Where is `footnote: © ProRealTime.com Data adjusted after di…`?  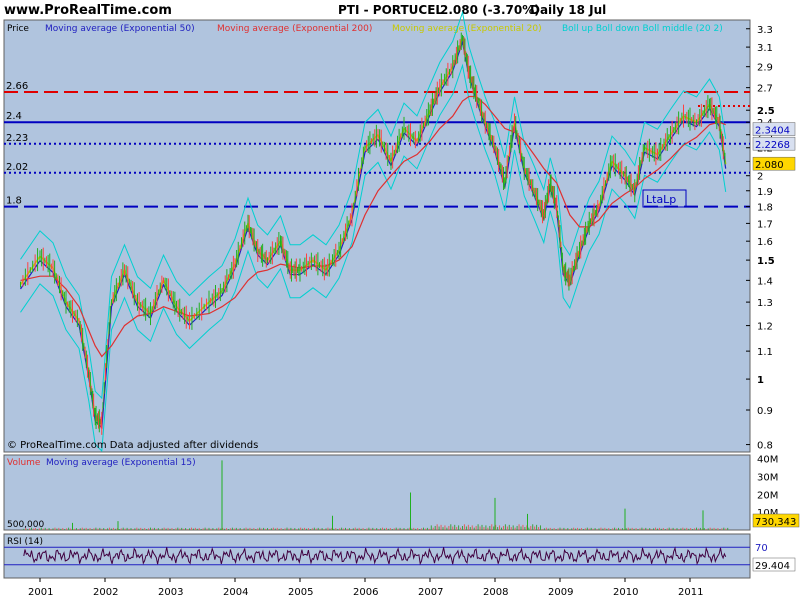 footnote: © ProRealTime.com Data adjusted after di… is located at coordinates (132, 445).